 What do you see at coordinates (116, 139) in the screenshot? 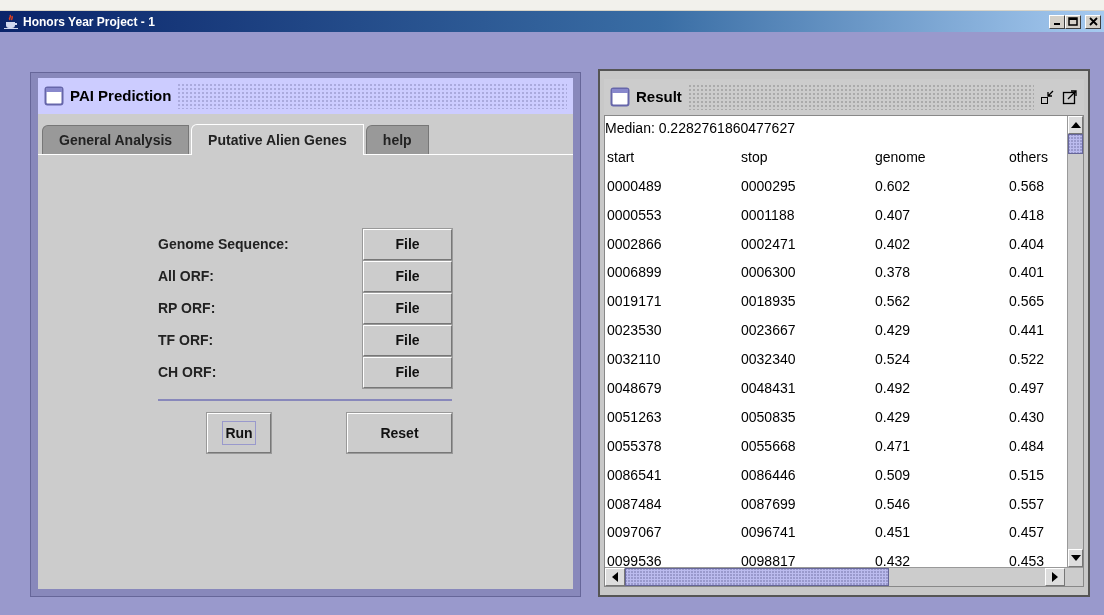
I see `tab: General Analysis` at bounding box center [116, 139].